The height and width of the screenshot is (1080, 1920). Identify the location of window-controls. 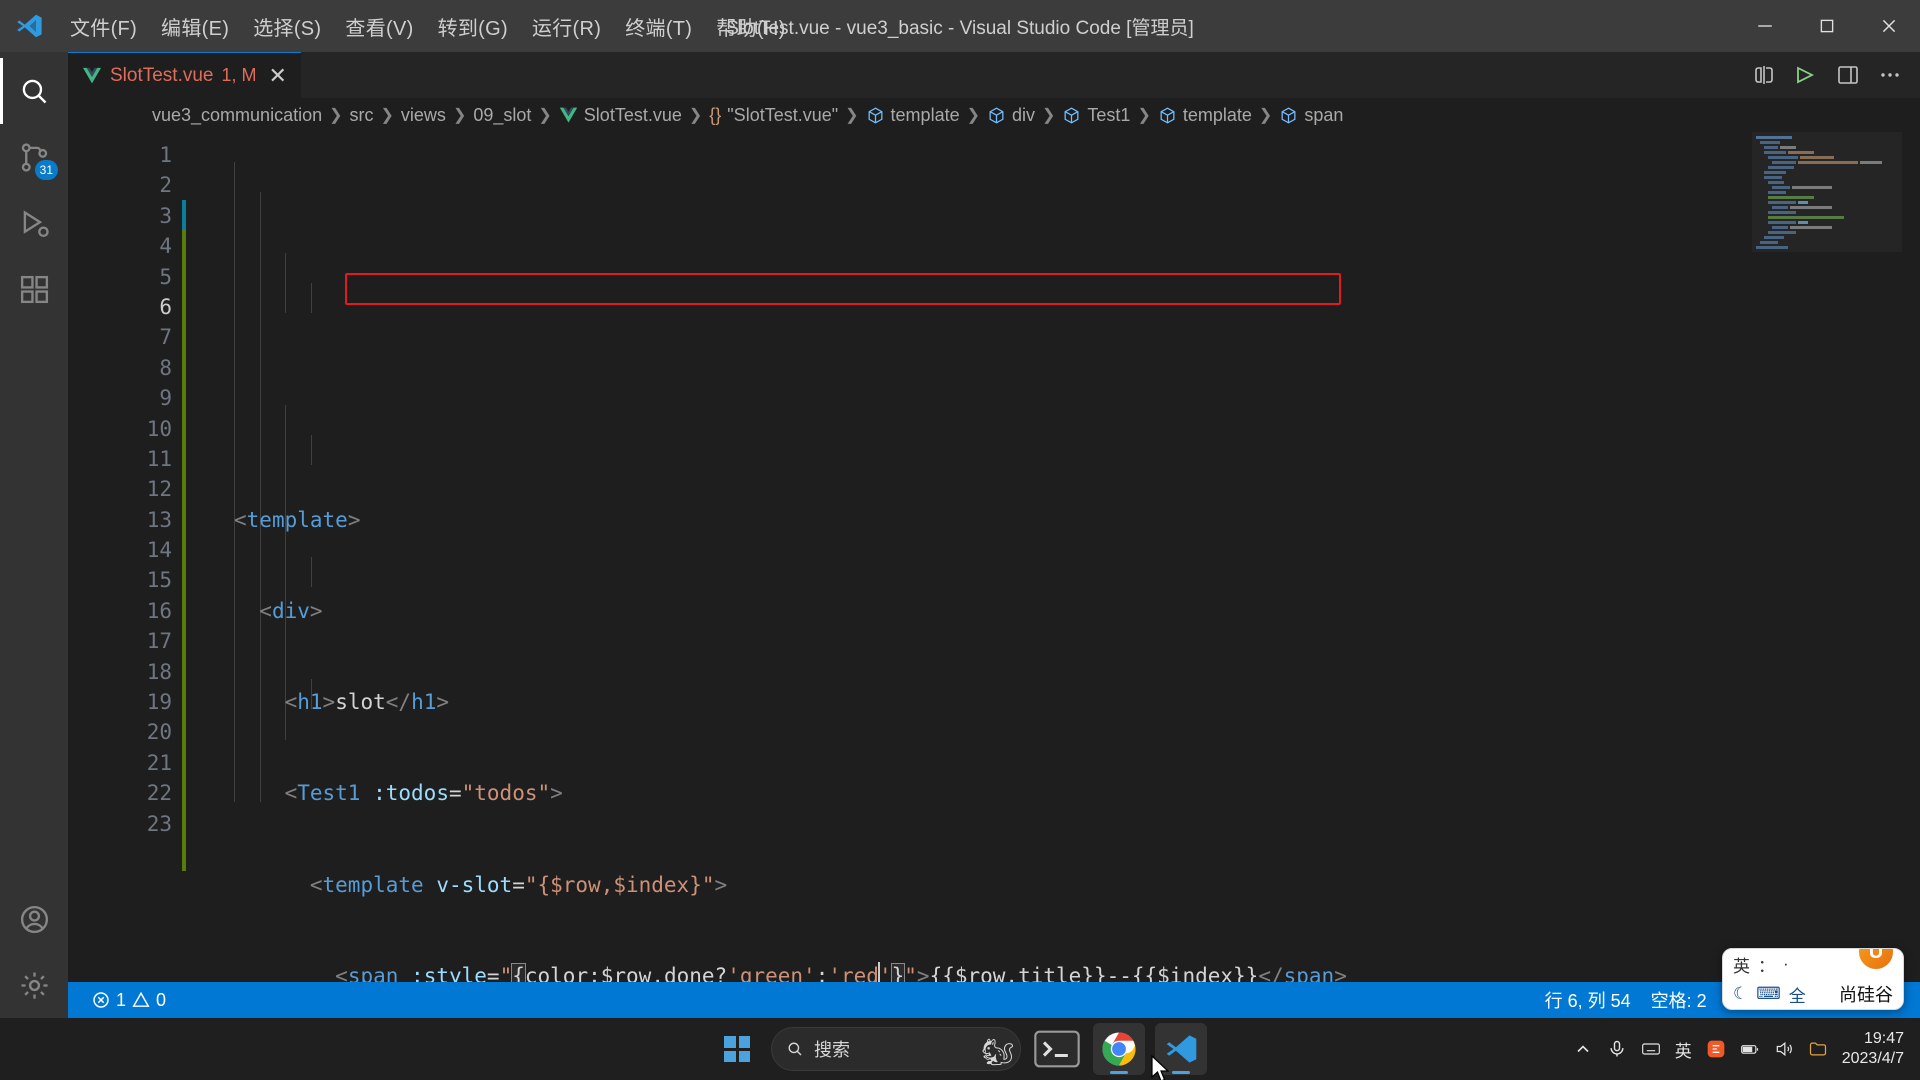
(1827, 26).